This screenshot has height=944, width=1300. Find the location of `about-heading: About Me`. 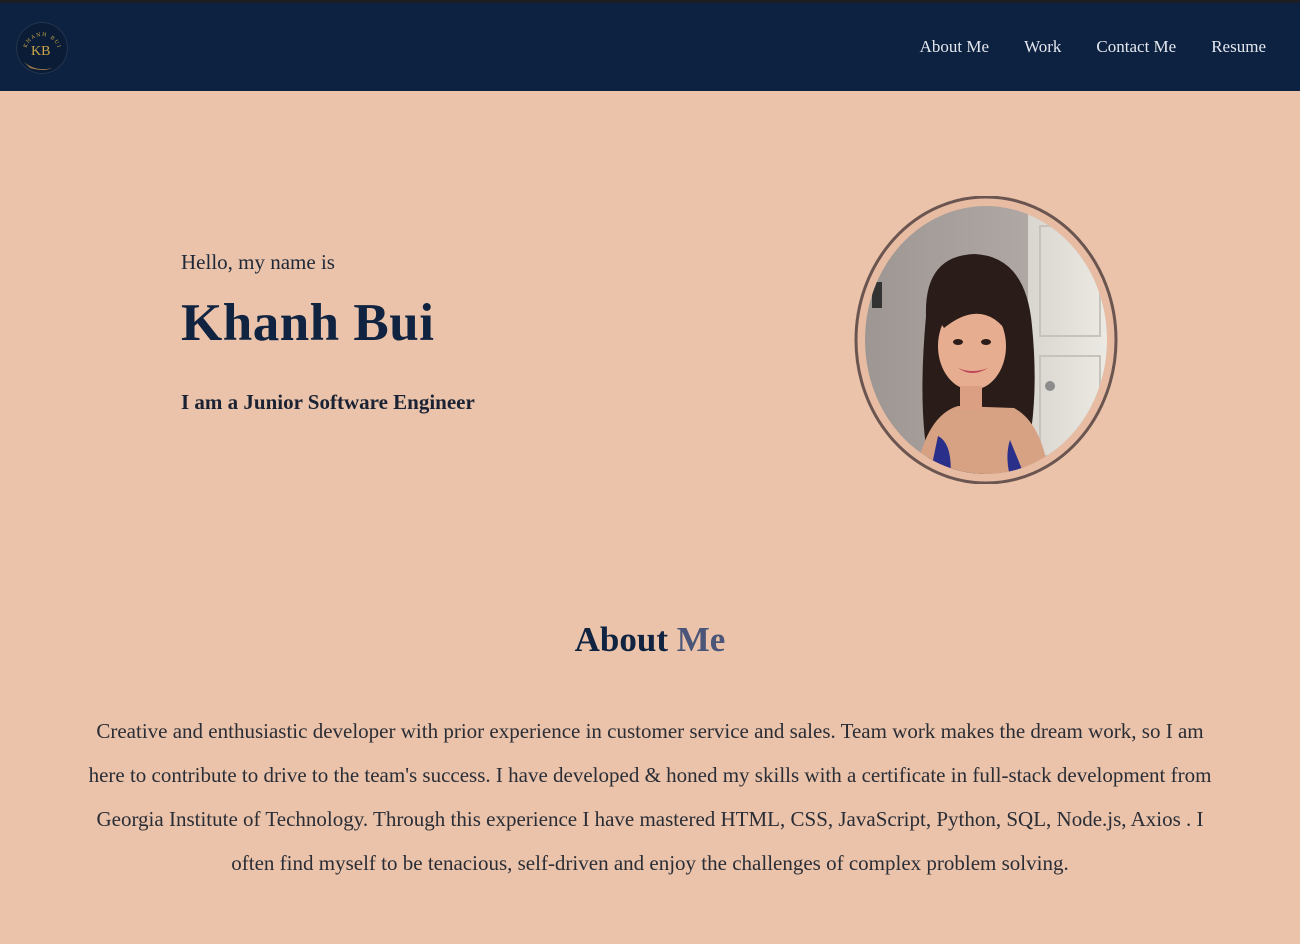

about-heading: About Me is located at coordinates (650, 640).